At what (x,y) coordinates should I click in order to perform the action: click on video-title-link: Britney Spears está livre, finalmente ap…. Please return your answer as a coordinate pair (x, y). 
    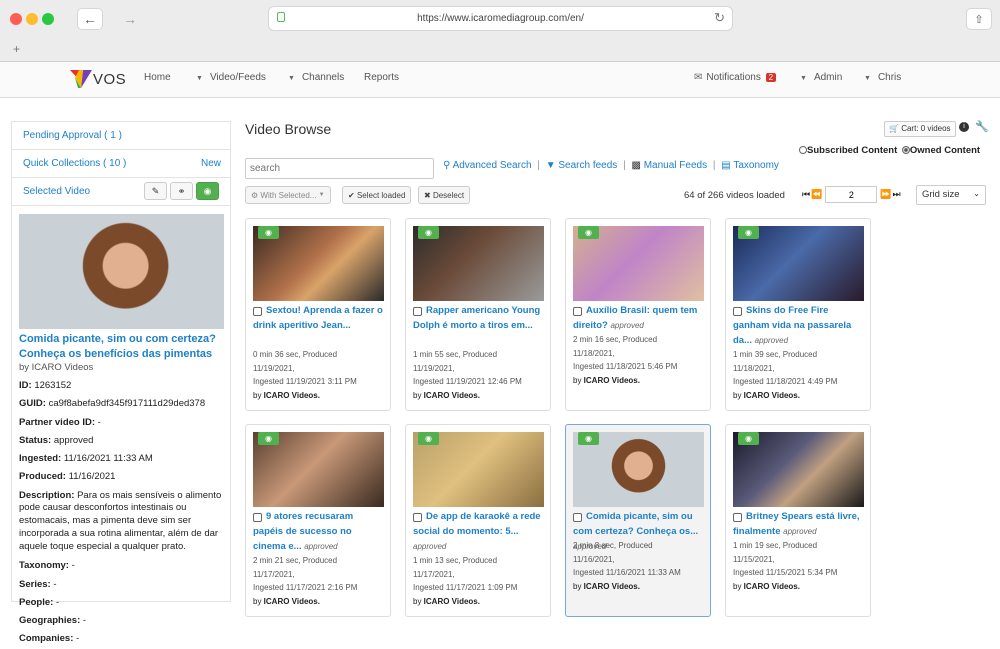
    Looking at the image, I should click on (798, 524).